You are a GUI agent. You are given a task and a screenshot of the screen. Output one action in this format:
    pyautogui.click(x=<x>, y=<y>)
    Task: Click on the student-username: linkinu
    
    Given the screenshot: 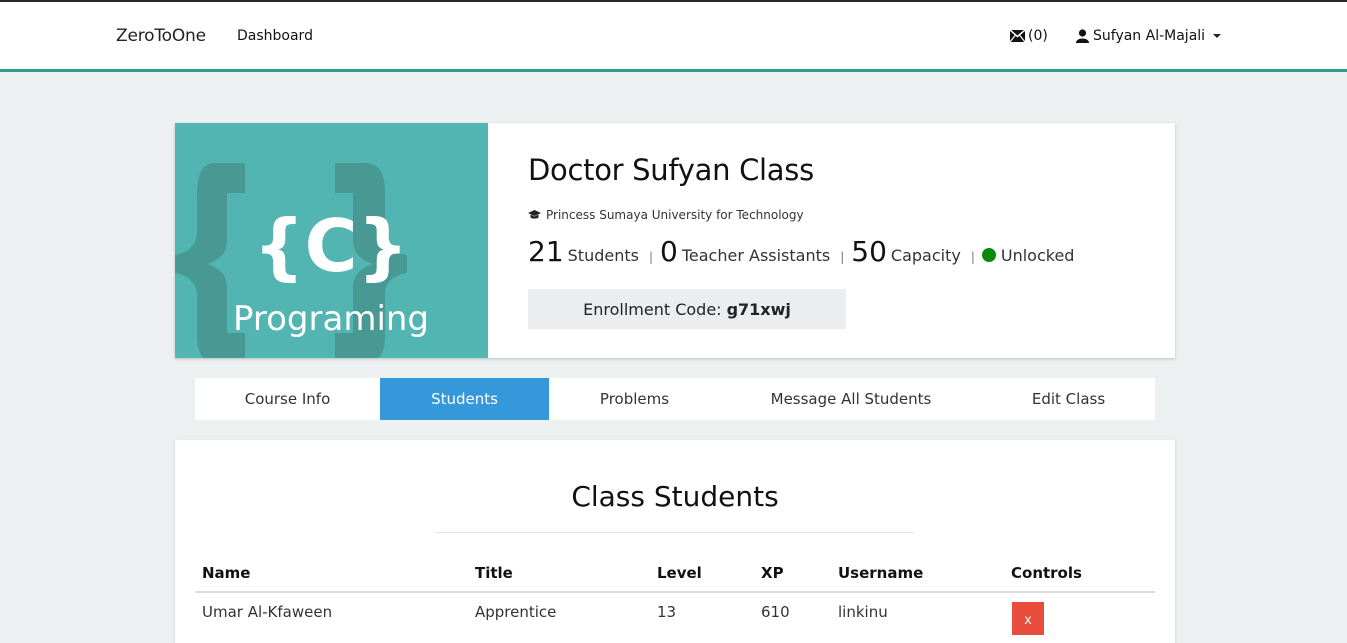 What is the action you would take?
    pyautogui.click(x=863, y=612)
    